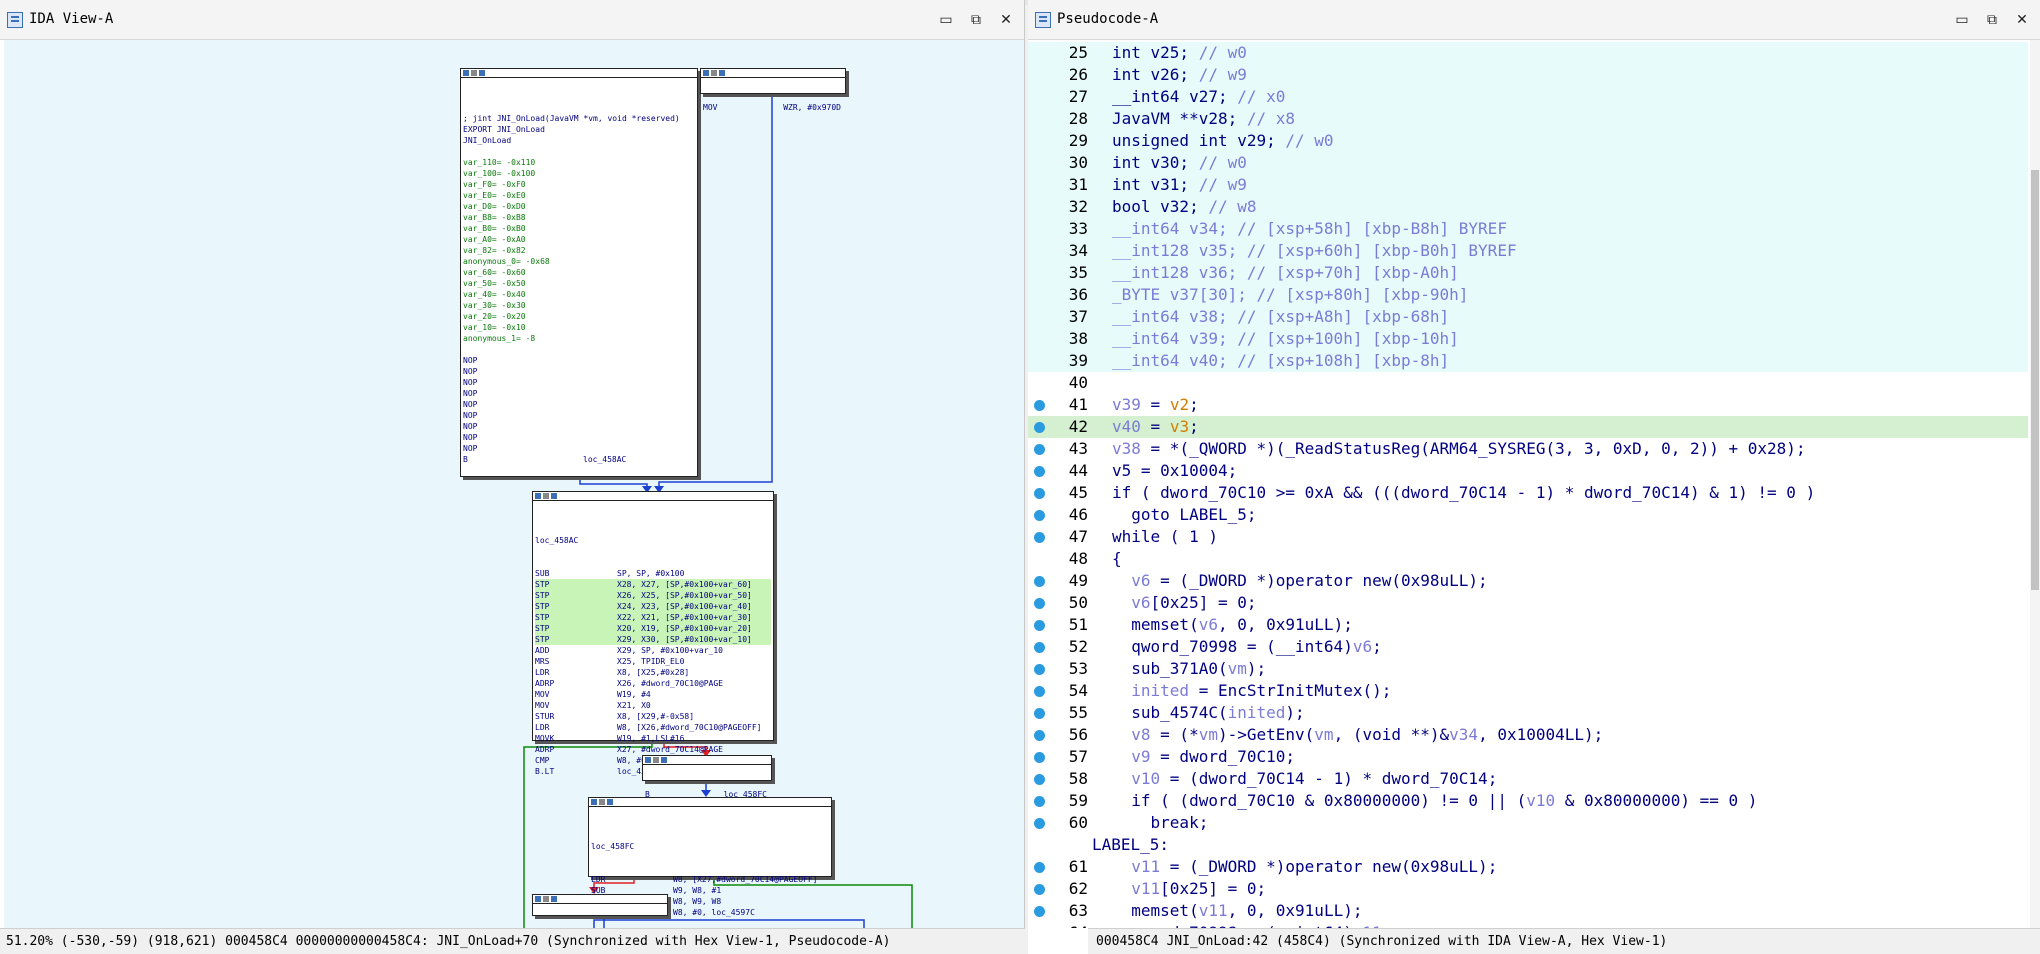 The width and height of the screenshot is (2040, 954). What do you see at coordinates (1528, 713) in the screenshot?
I see `code-line: 55 sub_4574C(inited);` at bounding box center [1528, 713].